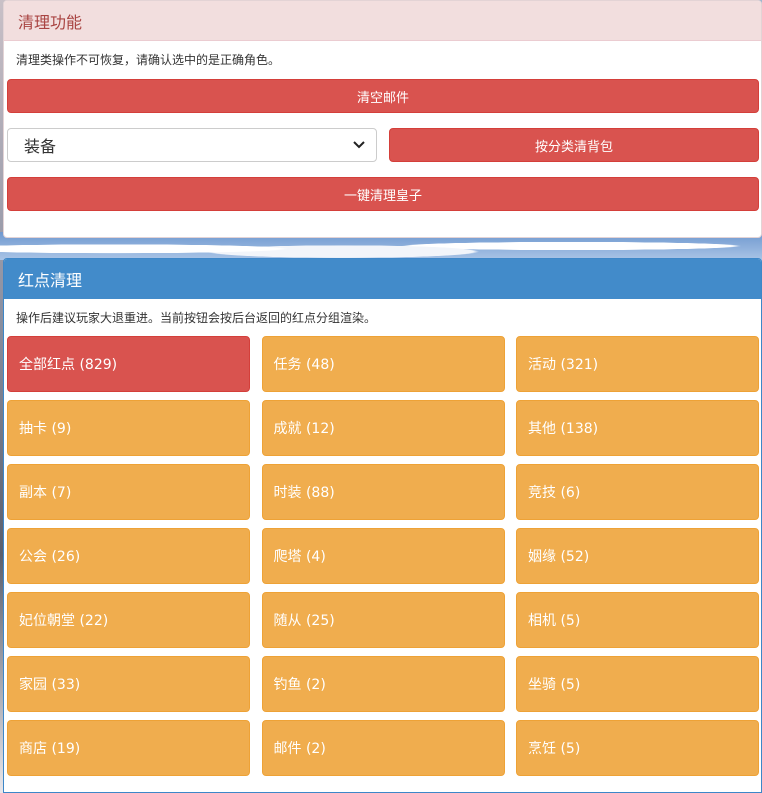 This screenshot has height=793, width=762. What do you see at coordinates (383, 492) in the screenshot?
I see `red-dot-button: 时装 (88)` at bounding box center [383, 492].